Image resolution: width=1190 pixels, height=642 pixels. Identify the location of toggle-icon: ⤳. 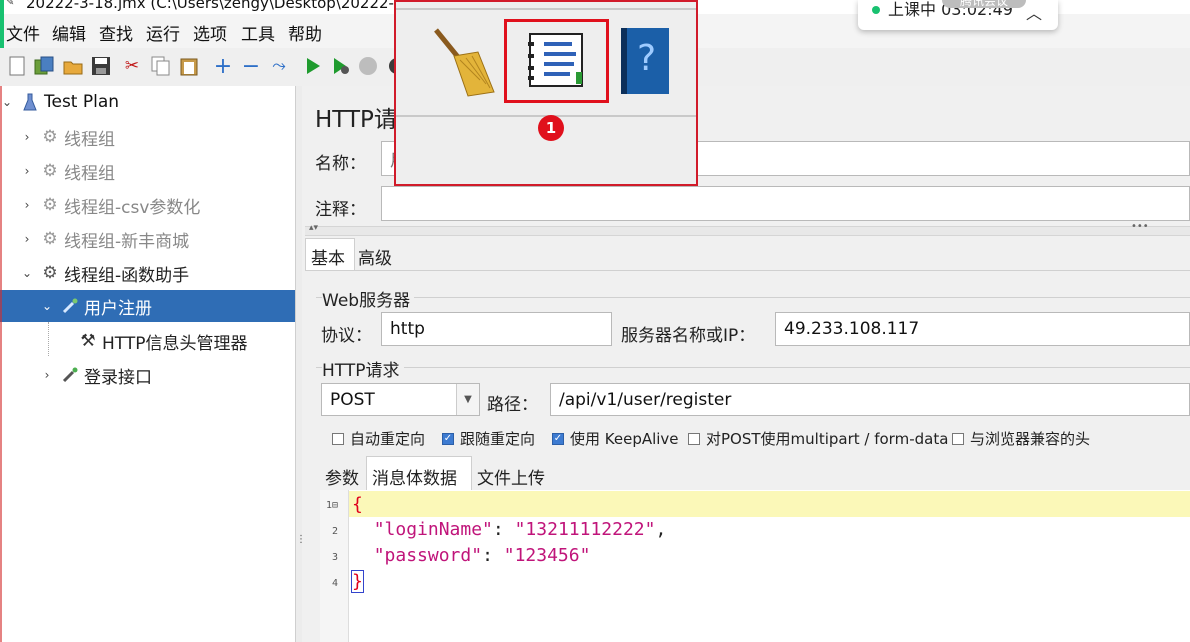
(279, 66).